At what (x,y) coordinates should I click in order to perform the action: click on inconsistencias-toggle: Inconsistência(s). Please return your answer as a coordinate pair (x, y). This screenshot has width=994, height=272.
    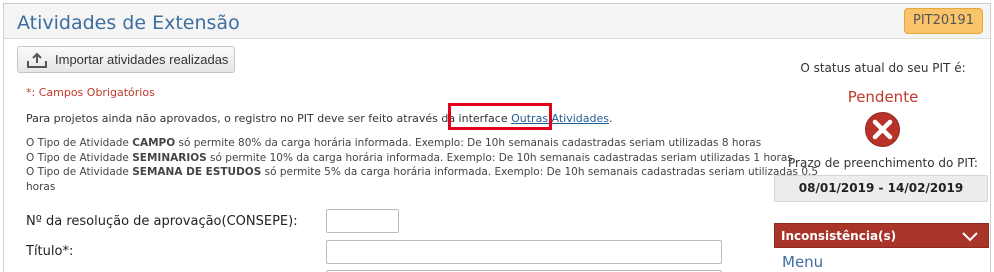
    Looking at the image, I should click on (881, 235).